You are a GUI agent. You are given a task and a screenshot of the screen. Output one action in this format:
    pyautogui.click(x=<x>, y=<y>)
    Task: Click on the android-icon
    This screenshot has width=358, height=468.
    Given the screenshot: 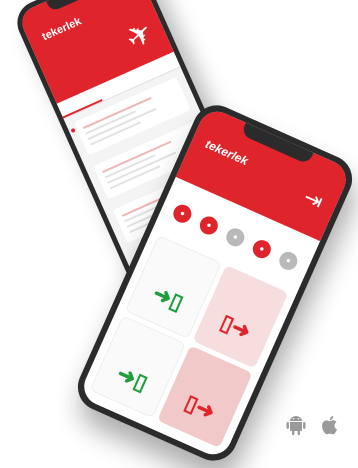 What is the action you would take?
    pyautogui.click(x=296, y=426)
    